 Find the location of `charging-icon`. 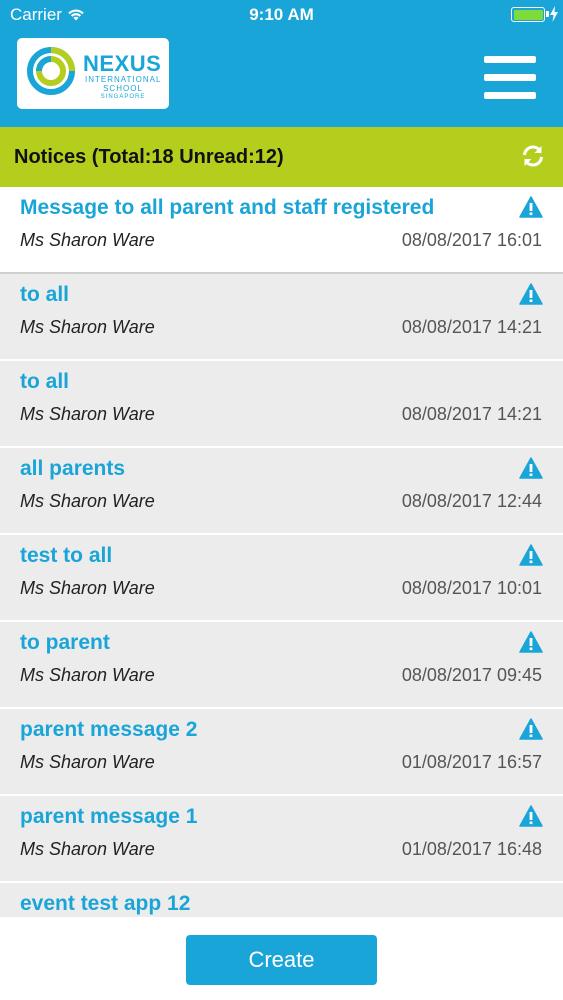

charging-icon is located at coordinates (554, 14).